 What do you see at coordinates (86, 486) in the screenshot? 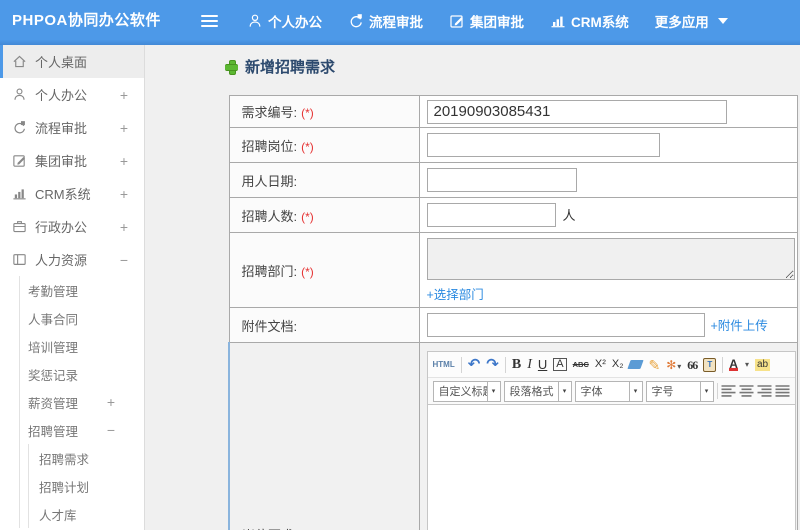
I see `sidebar-item-recruitment-plan: 招聘计划` at bounding box center [86, 486].